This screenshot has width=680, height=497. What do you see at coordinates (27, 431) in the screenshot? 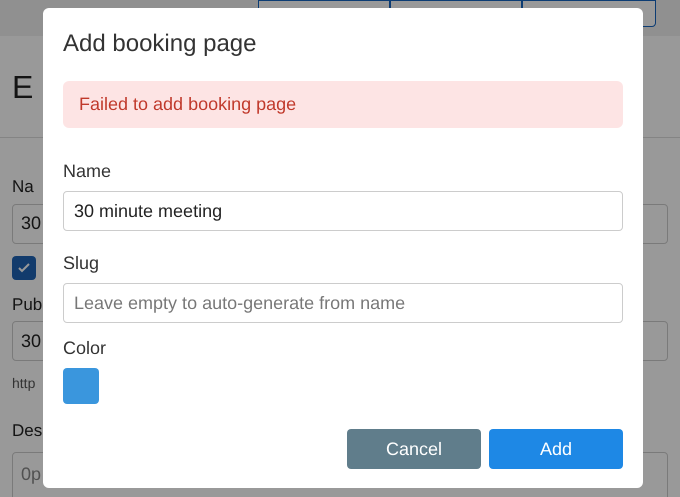
I see `field-label: Des` at bounding box center [27, 431].